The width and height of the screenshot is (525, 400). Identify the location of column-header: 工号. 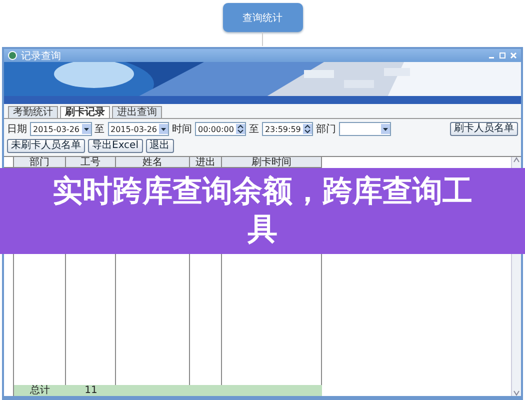
(91, 162).